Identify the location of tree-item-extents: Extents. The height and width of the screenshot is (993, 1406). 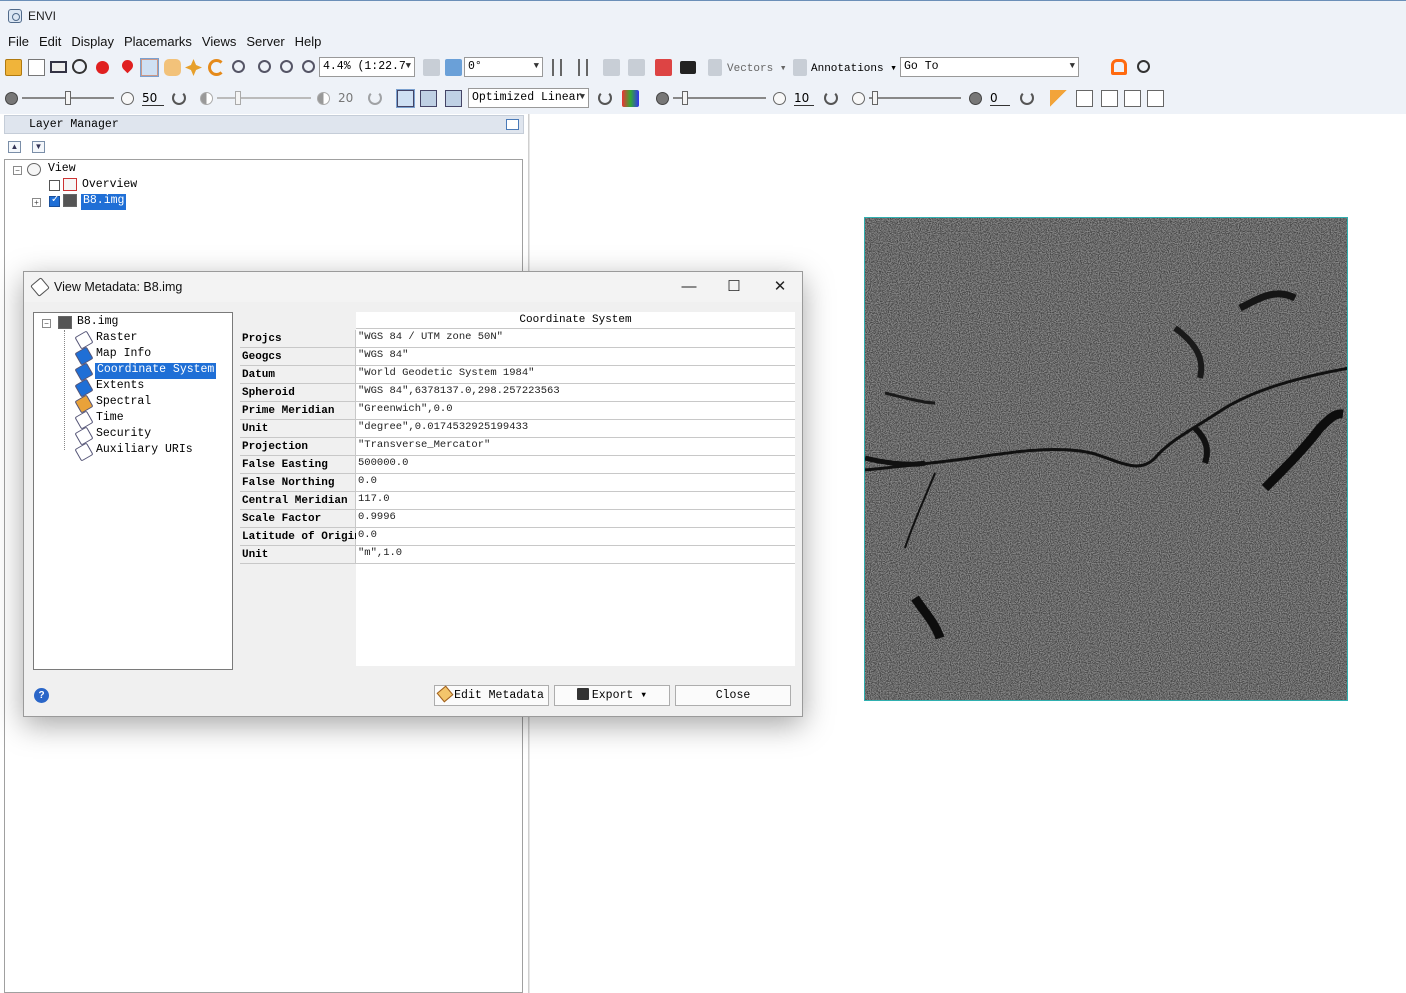
(120, 387).